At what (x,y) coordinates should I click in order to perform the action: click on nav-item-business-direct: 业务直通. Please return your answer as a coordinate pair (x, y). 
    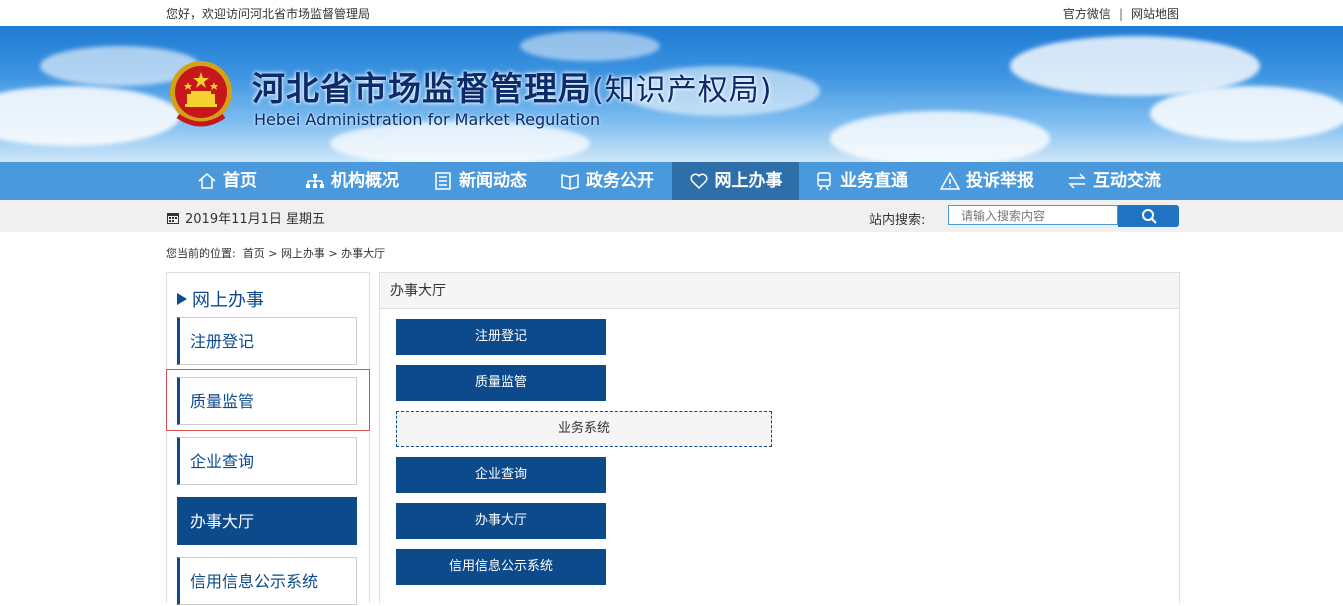
    Looking at the image, I should click on (861, 181).